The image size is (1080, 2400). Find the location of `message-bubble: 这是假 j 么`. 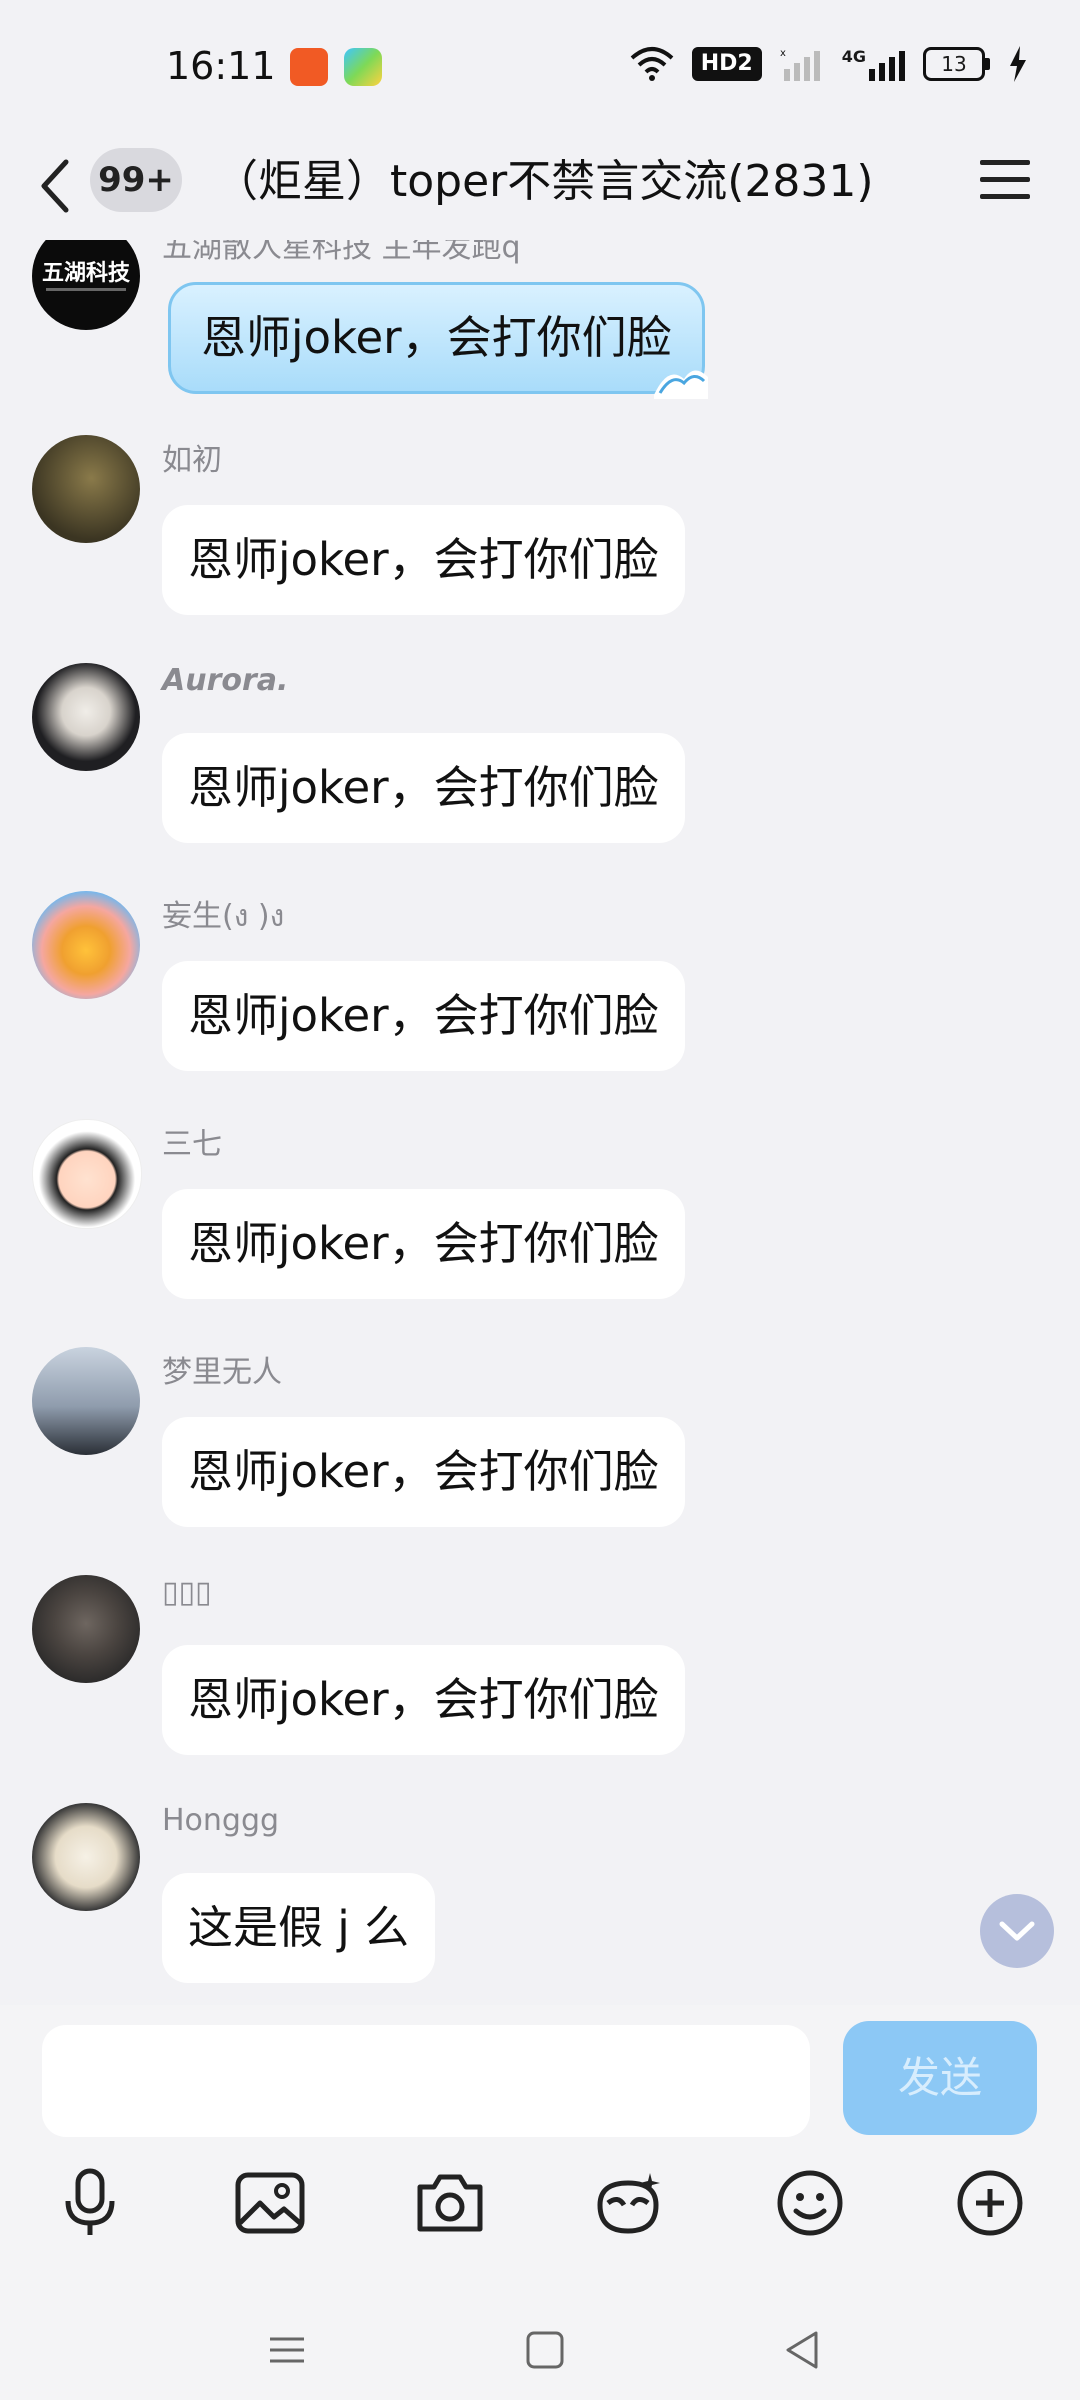

message-bubble: 这是假 j 么 is located at coordinates (299, 1928).